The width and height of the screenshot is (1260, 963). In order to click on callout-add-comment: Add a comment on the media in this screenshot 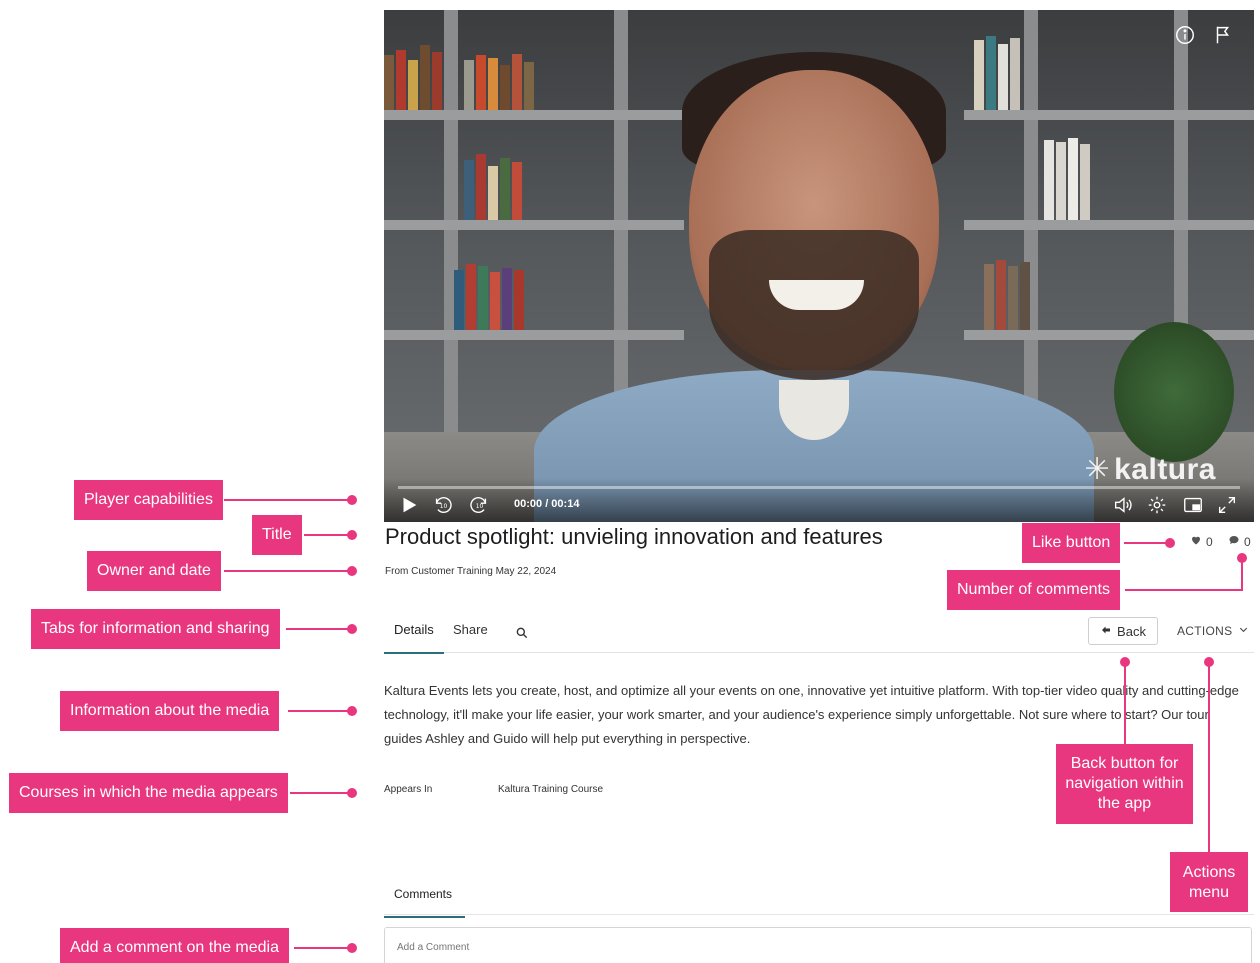, I will do `click(175, 945)`.